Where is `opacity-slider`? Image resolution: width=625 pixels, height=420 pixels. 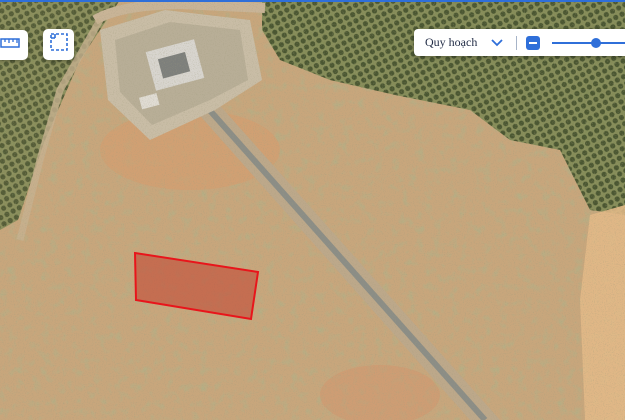 opacity-slider is located at coordinates (588, 43).